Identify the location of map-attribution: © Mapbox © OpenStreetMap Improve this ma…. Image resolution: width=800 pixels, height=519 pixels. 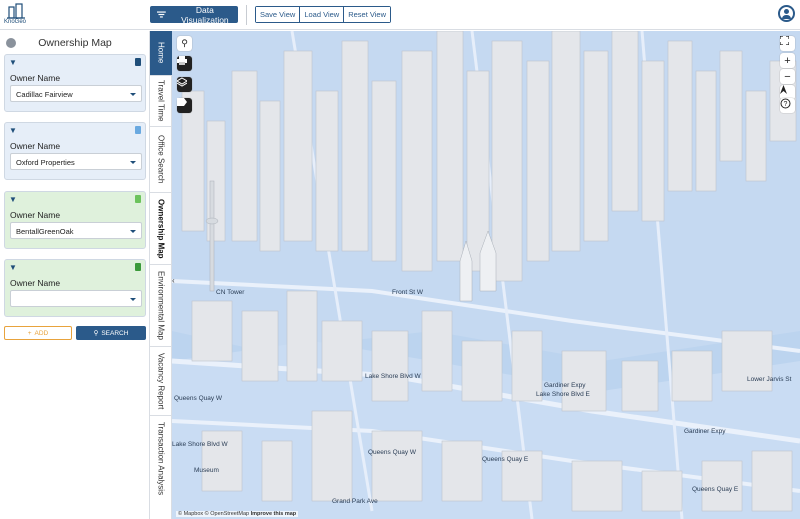
(237, 514).